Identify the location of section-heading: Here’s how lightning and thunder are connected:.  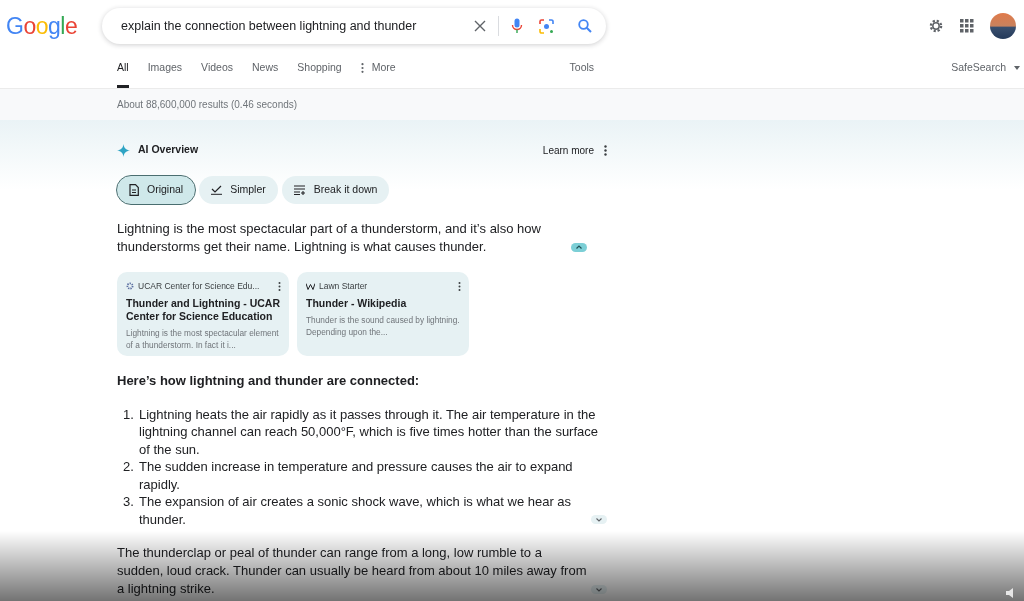
(269, 380).